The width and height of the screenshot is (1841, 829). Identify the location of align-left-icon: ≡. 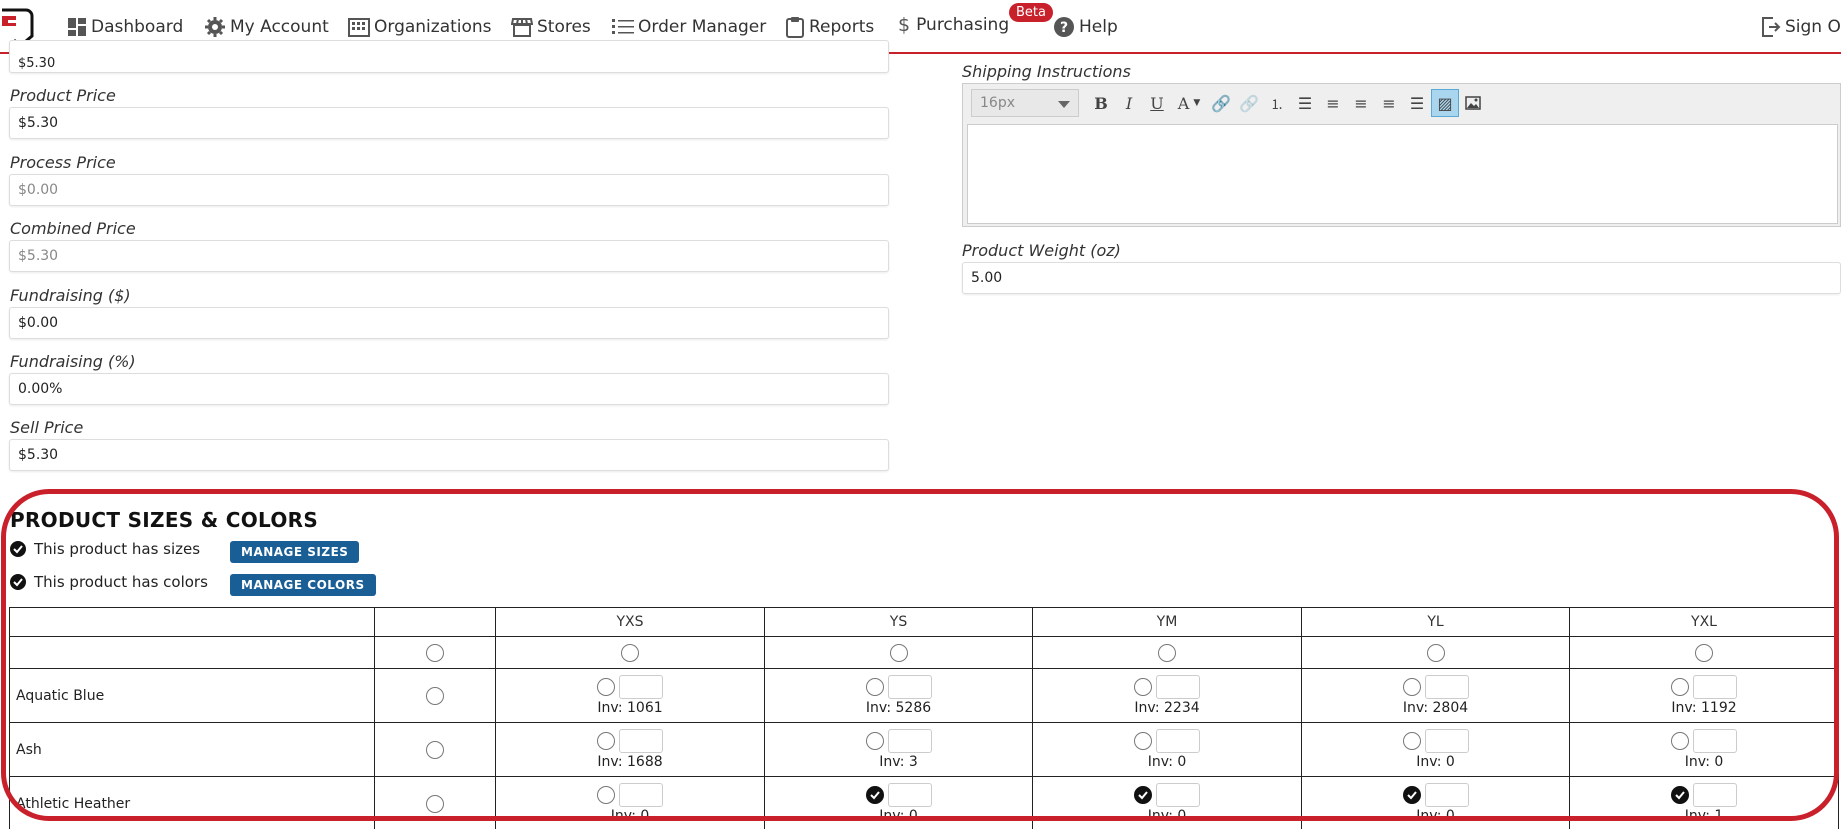
(1333, 103).